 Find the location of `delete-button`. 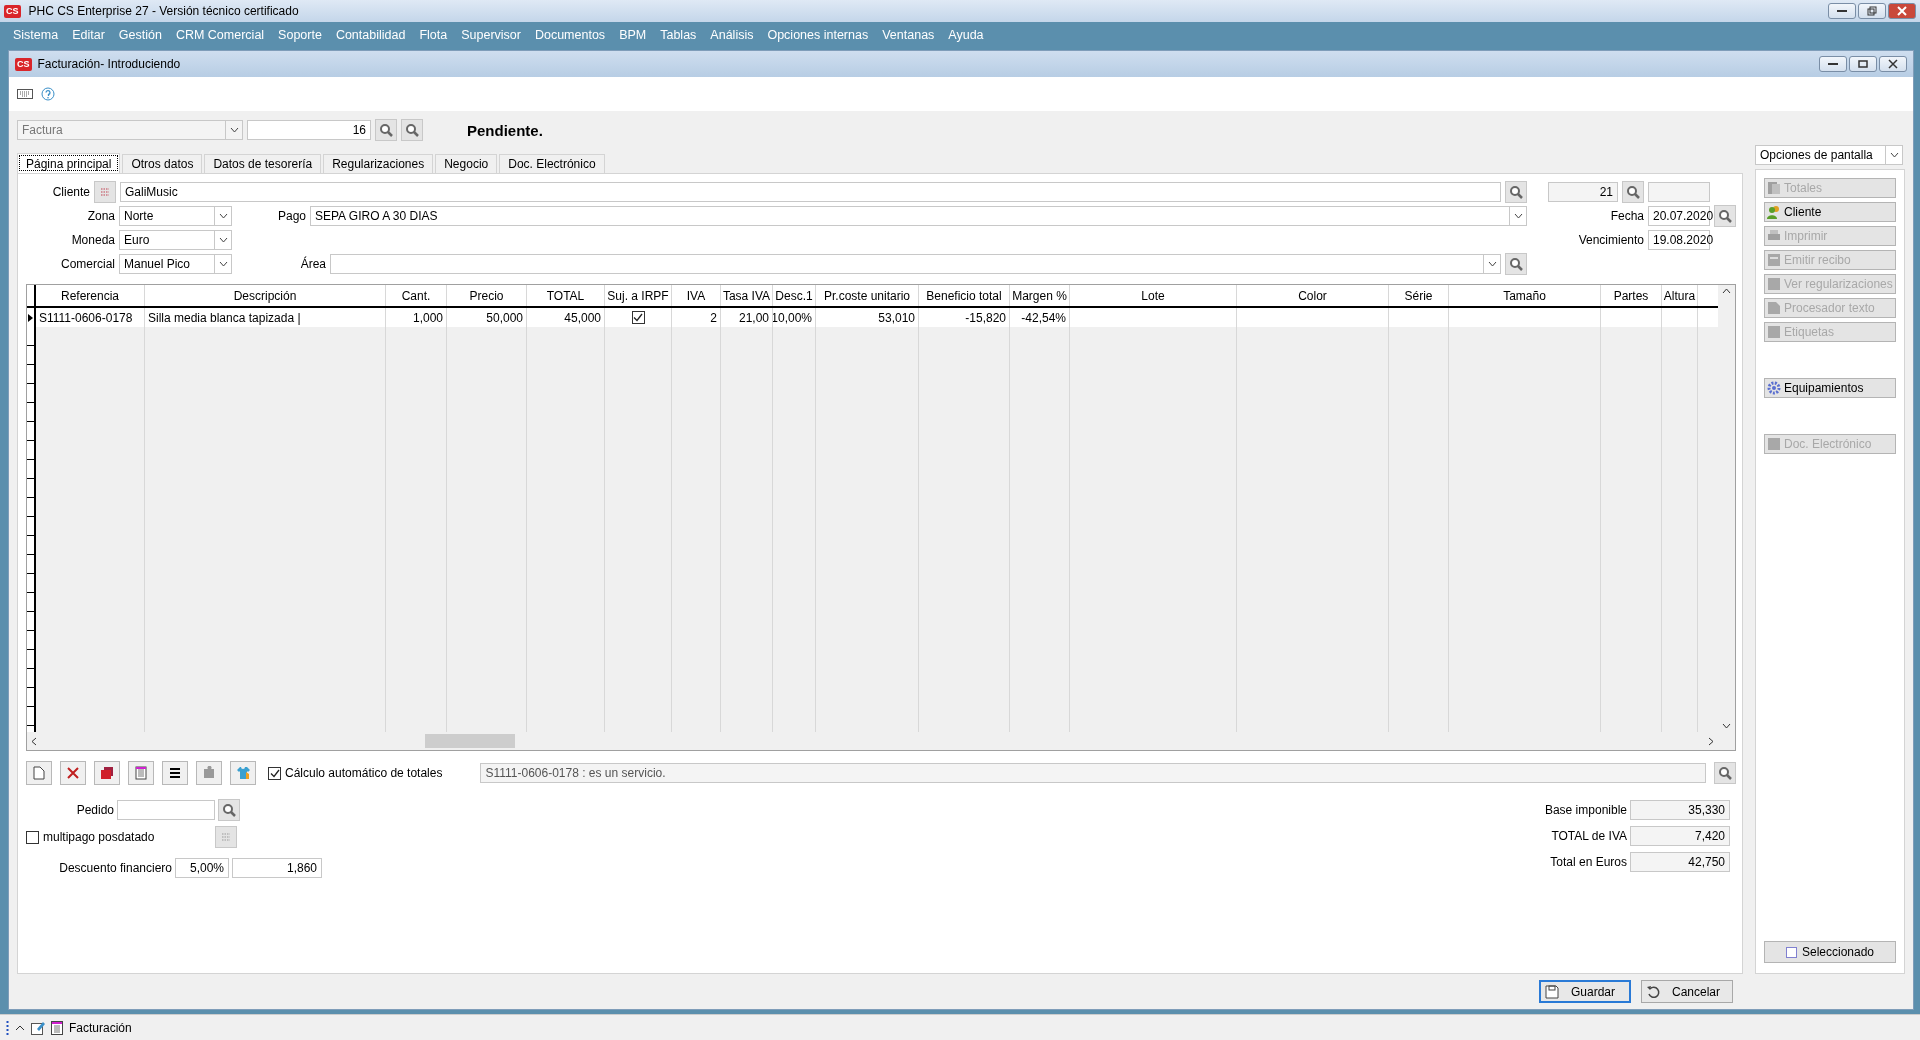

delete-button is located at coordinates (73, 773).